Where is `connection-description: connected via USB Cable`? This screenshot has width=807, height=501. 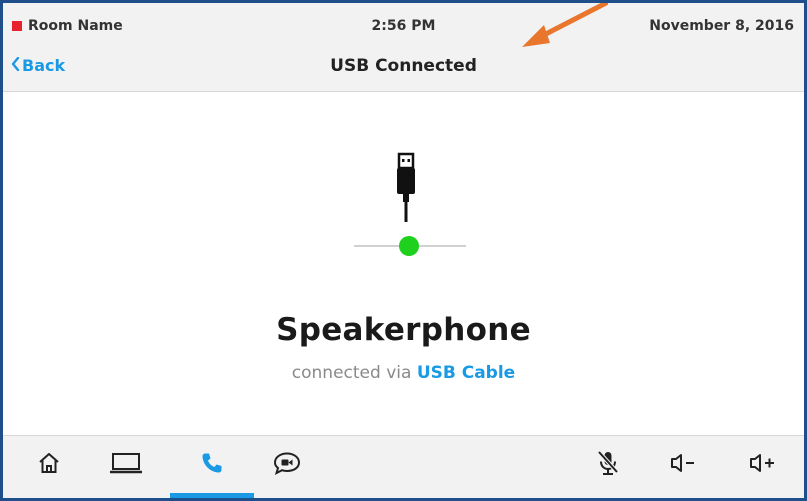 connection-description: connected via USB Cable is located at coordinates (403, 373).